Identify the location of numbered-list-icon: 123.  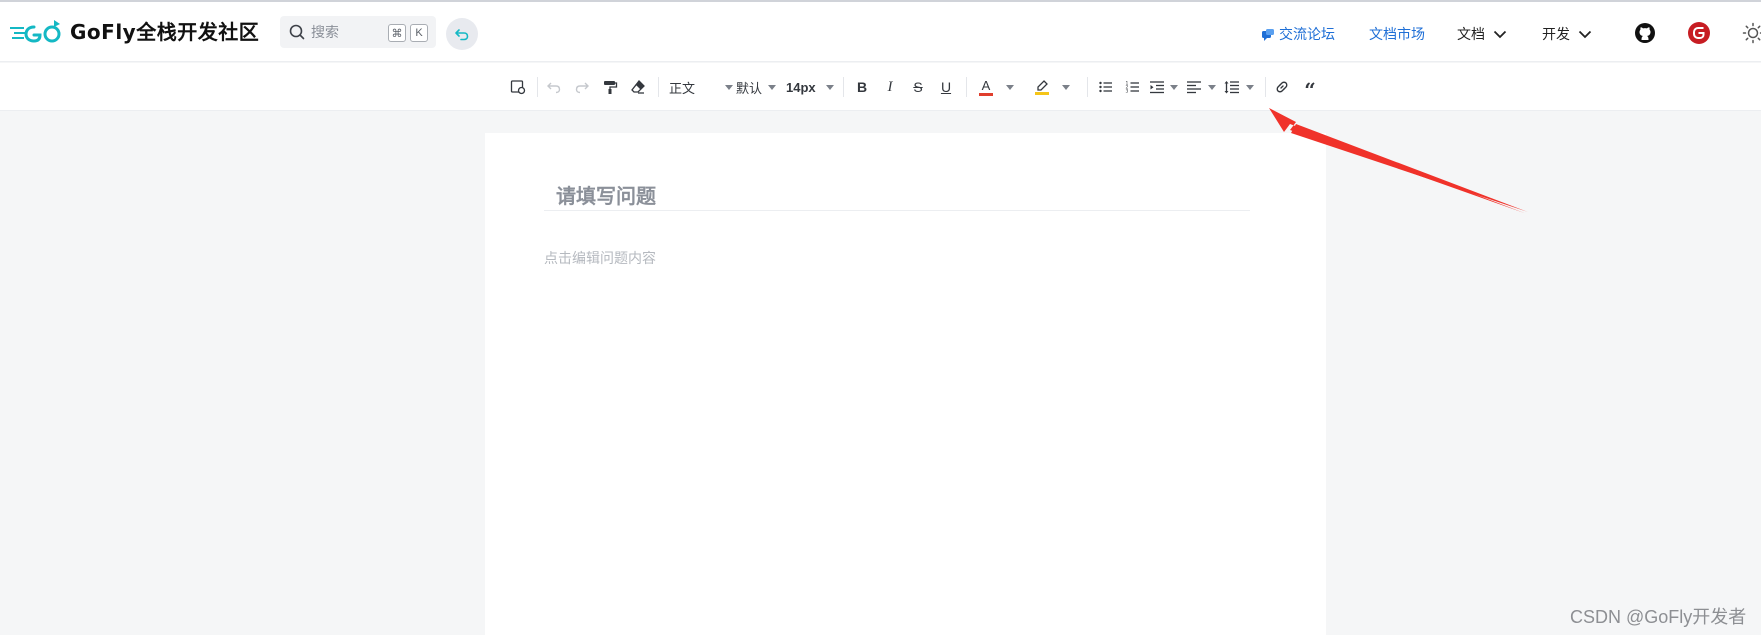
(1132, 88).